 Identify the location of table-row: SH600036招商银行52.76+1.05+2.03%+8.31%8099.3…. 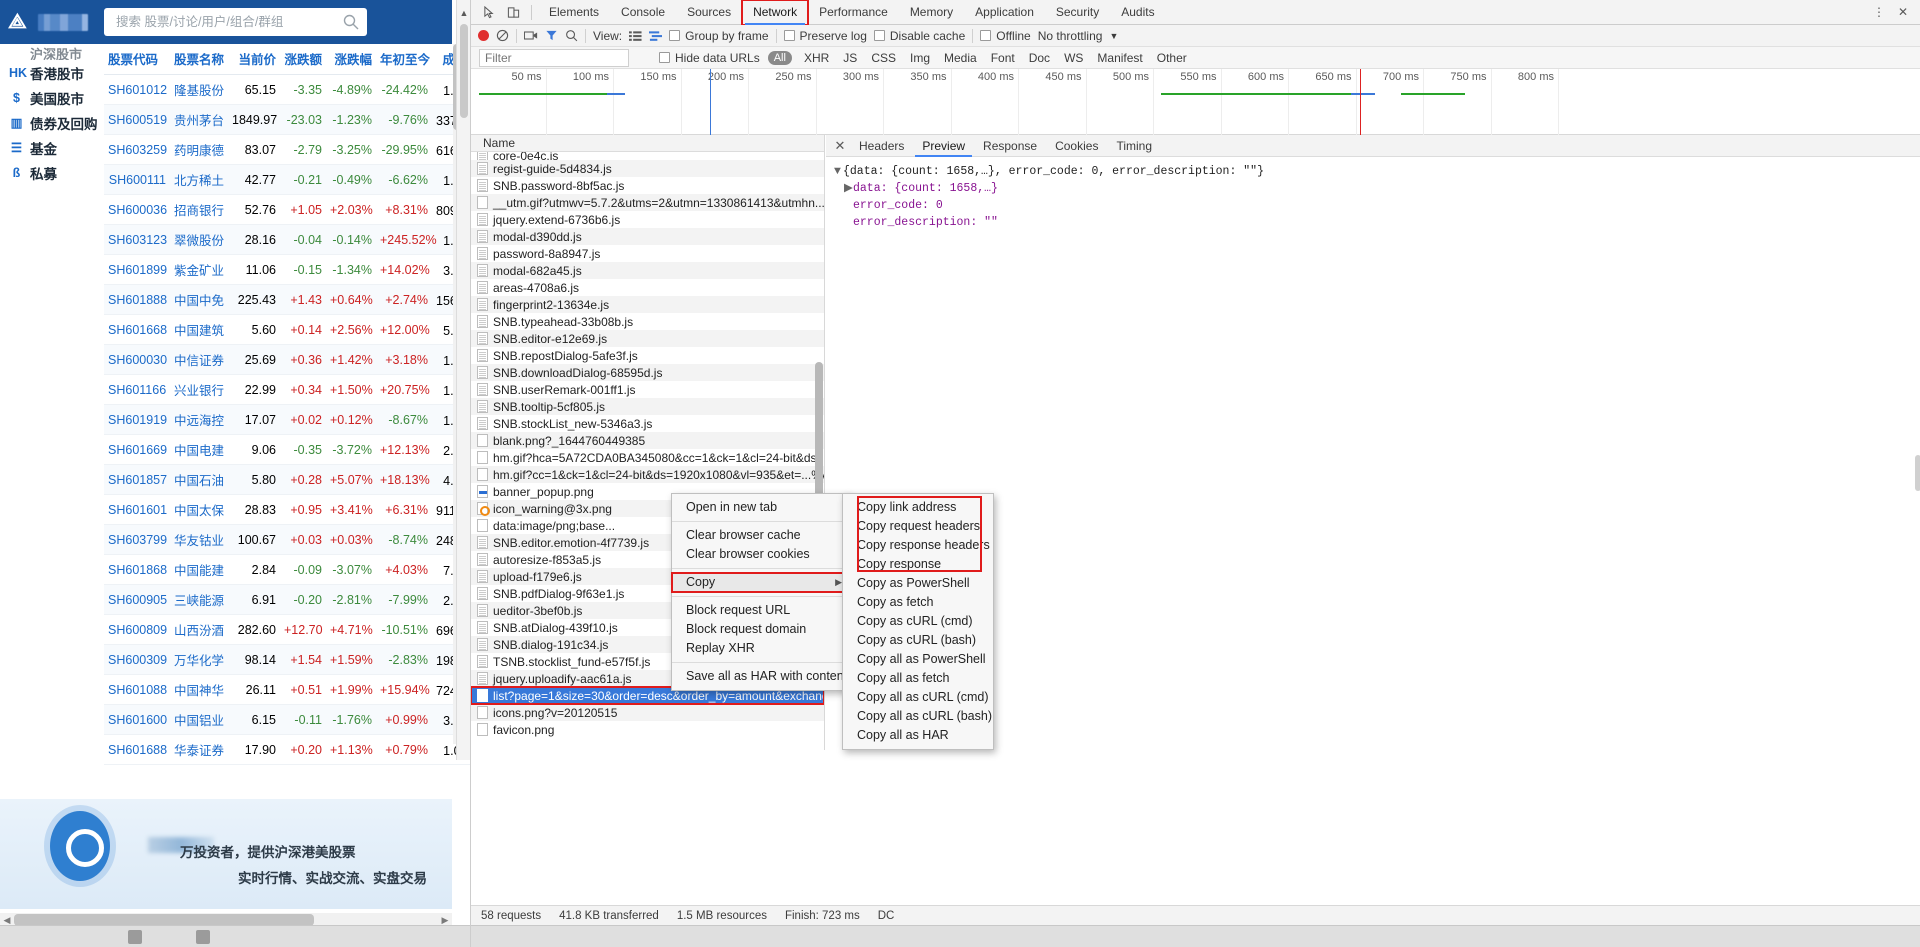
(287, 209).